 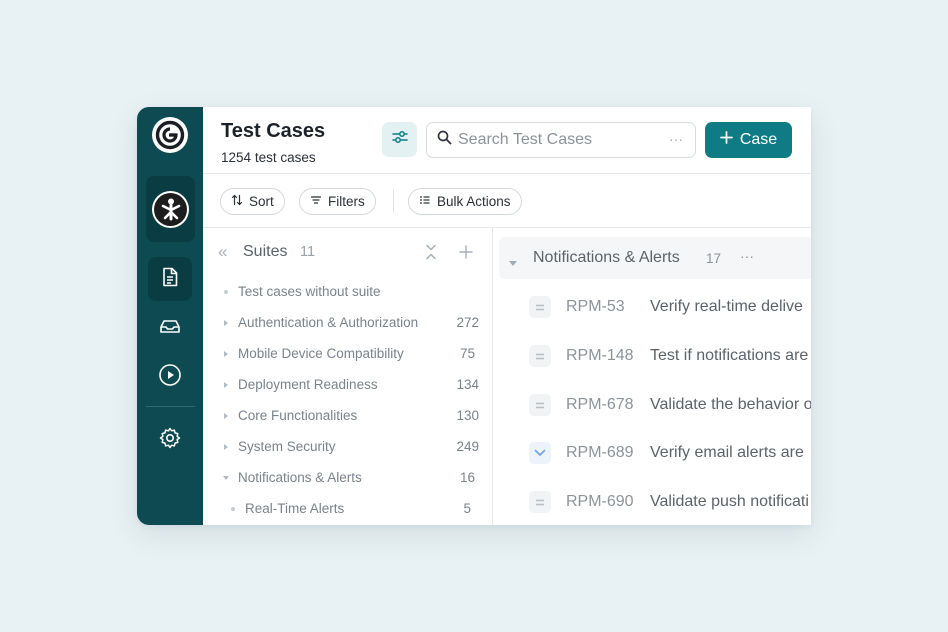 What do you see at coordinates (466, 253) in the screenshot?
I see `add-suite-icon` at bounding box center [466, 253].